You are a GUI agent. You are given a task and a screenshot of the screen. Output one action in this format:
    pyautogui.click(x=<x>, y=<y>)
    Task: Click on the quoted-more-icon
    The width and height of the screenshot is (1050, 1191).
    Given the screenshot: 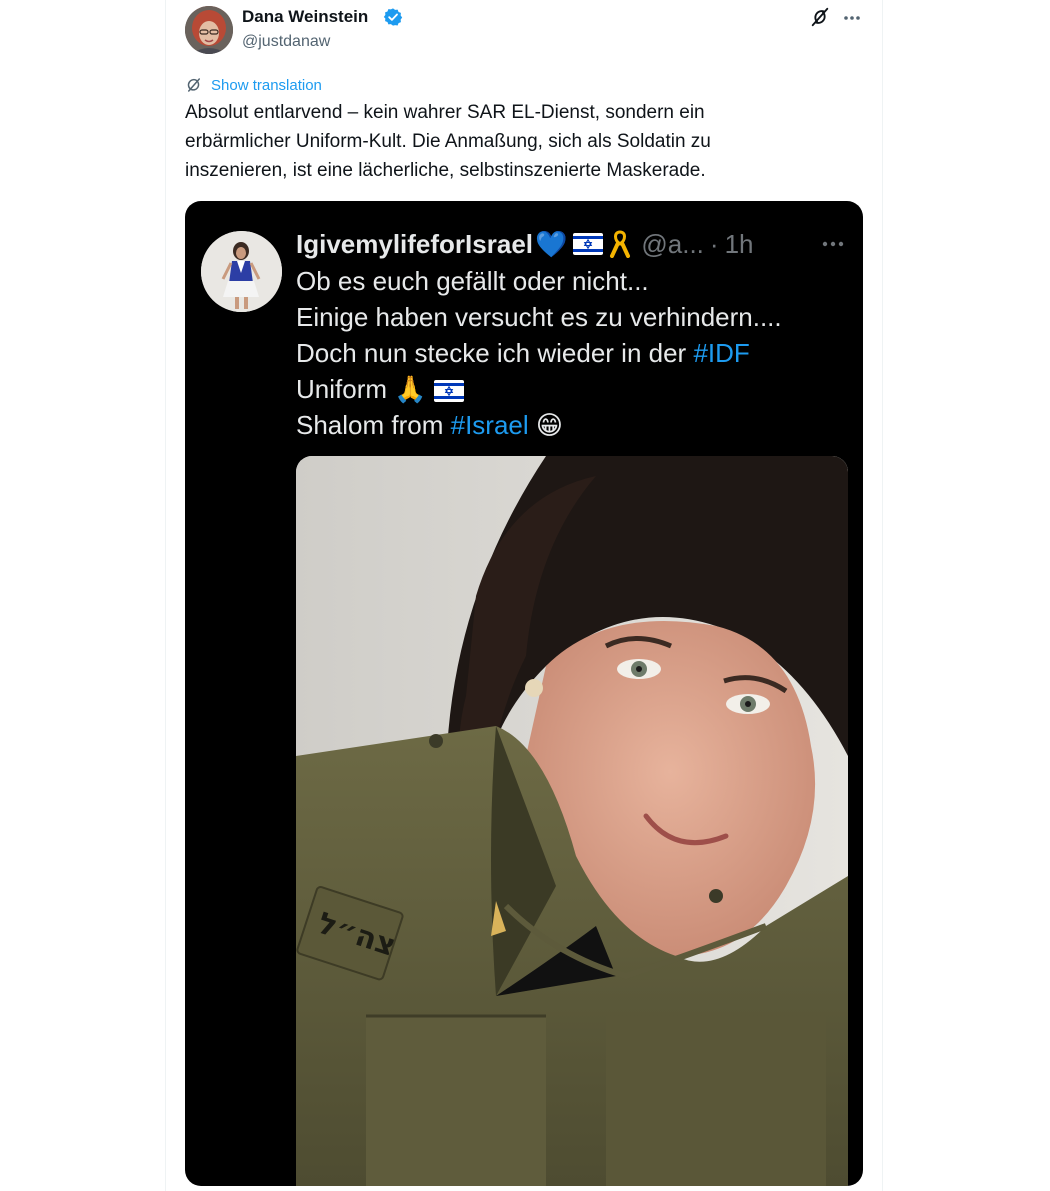 What is the action you would take?
    pyautogui.click(x=833, y=244)
    